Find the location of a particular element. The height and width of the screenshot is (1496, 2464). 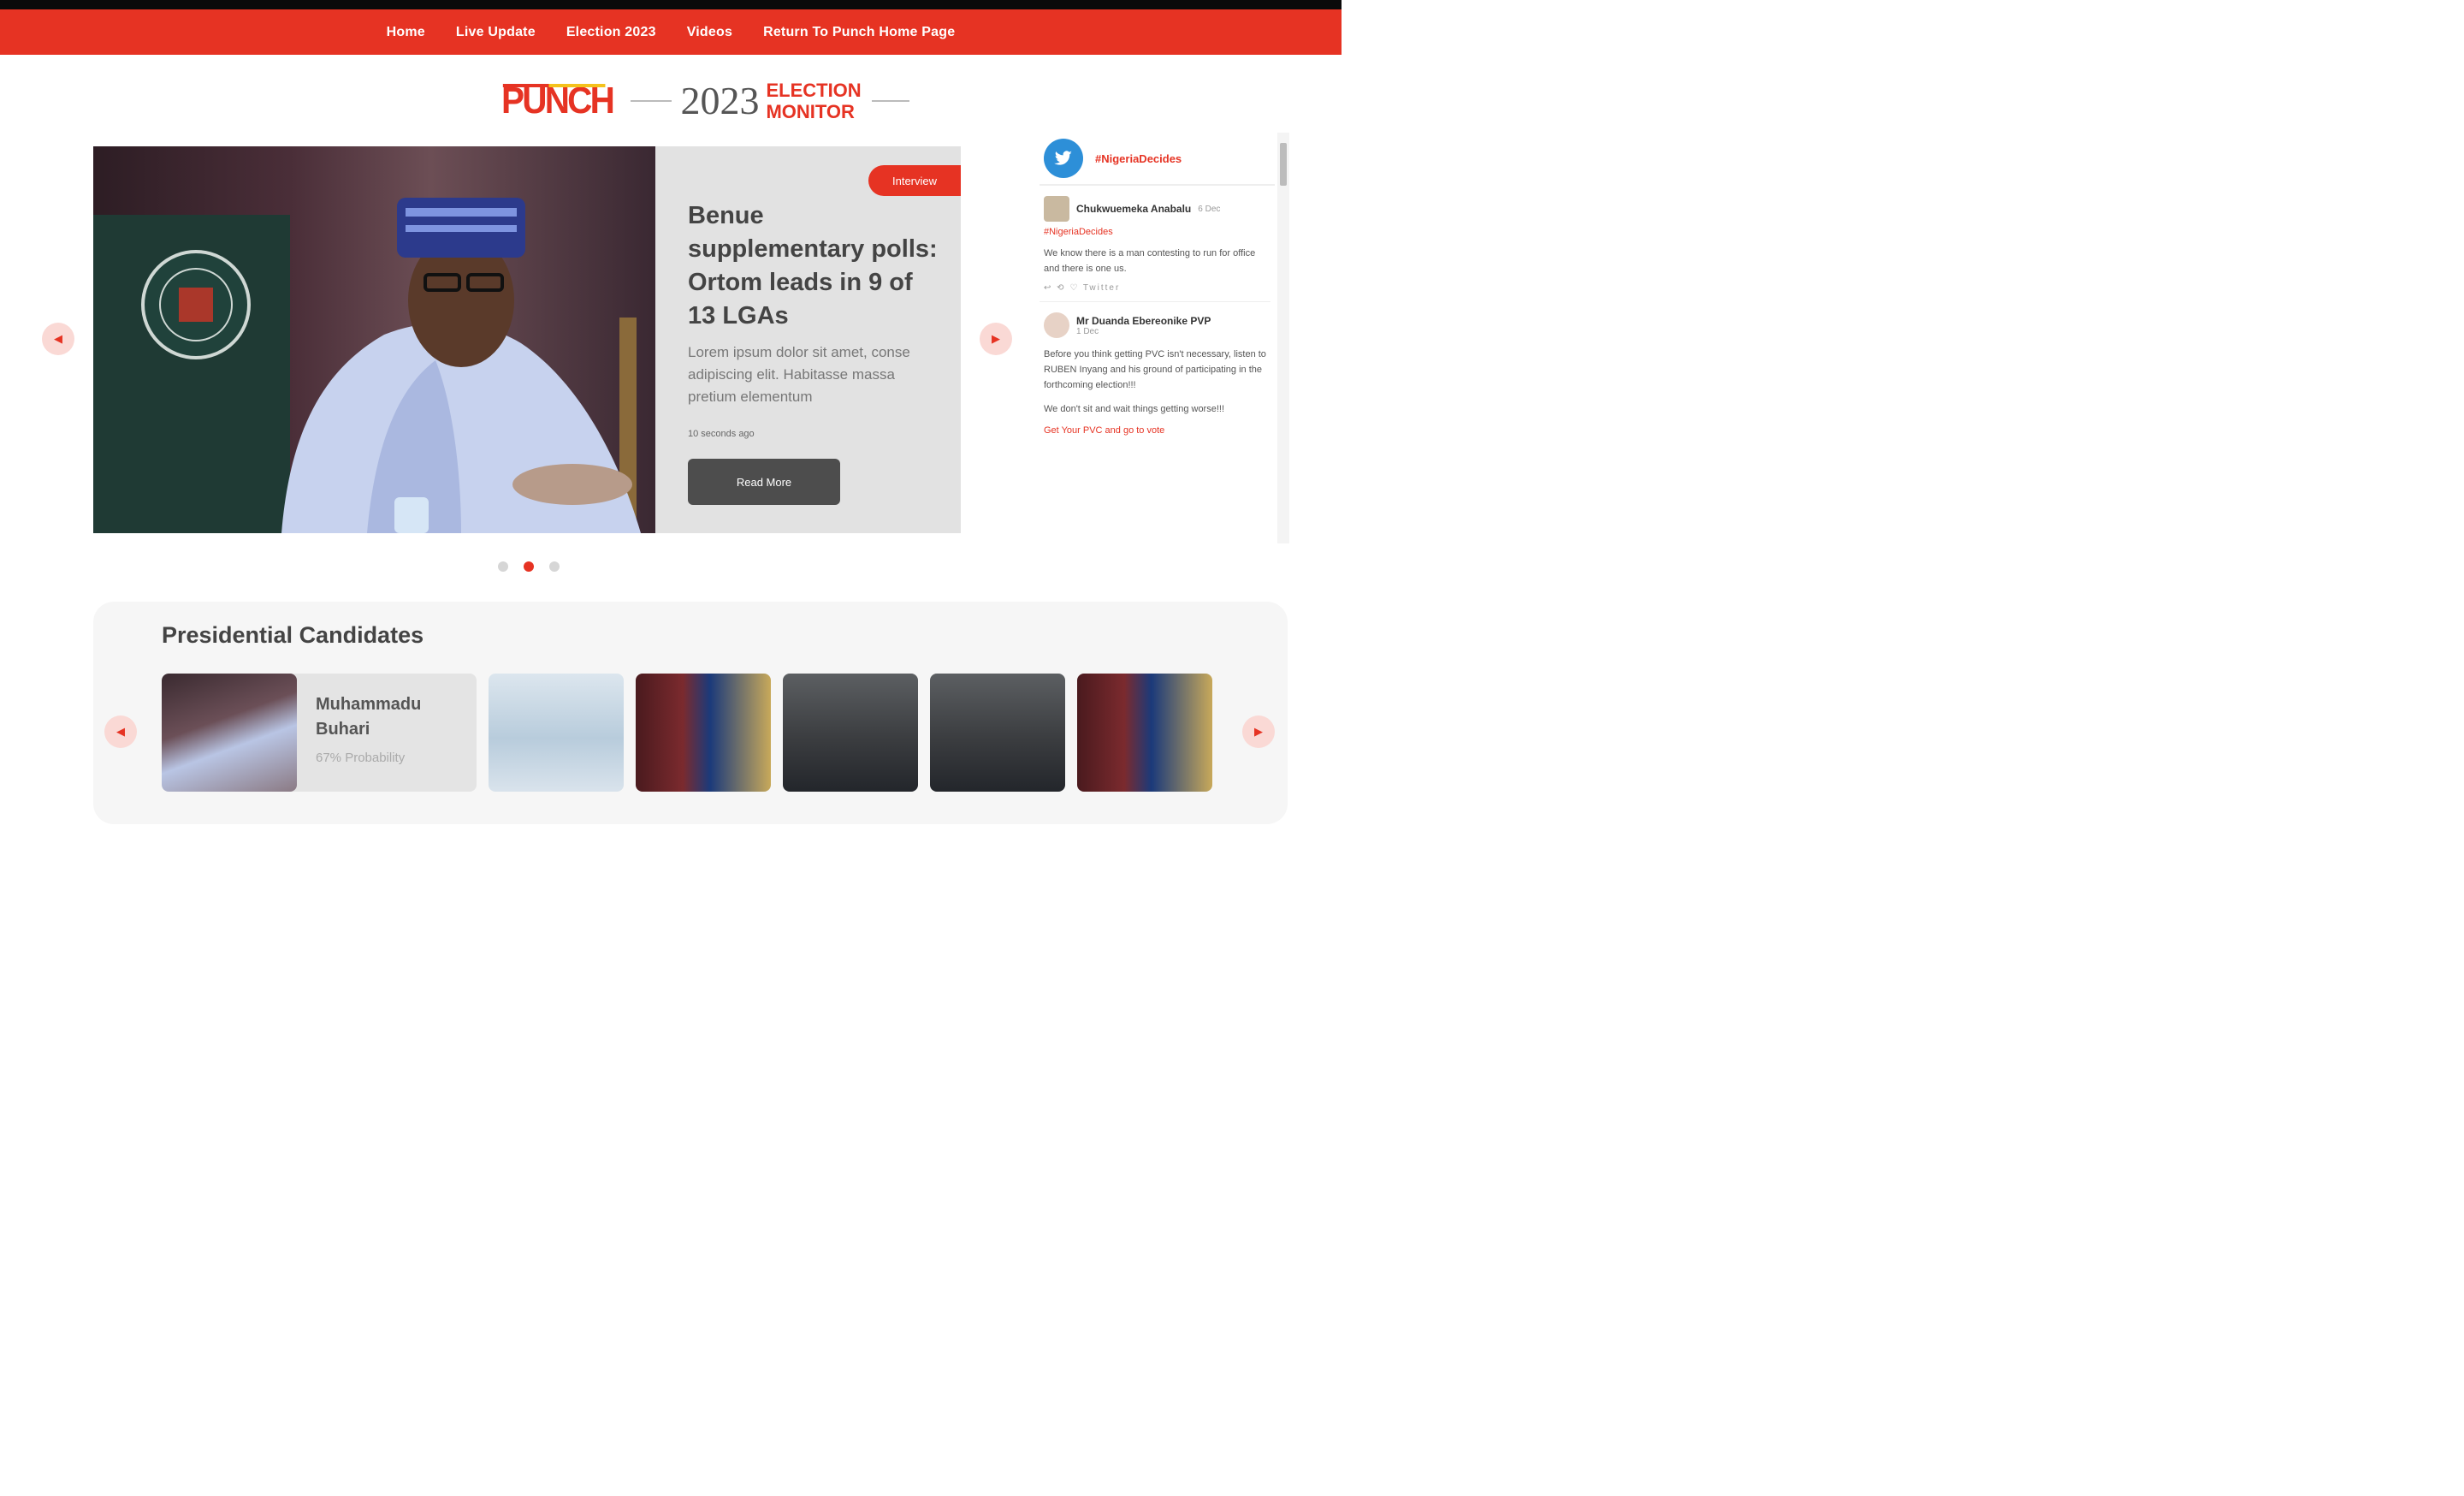

nav-return-home: Return To Punch Home Page is located at coordinates (859, 32).